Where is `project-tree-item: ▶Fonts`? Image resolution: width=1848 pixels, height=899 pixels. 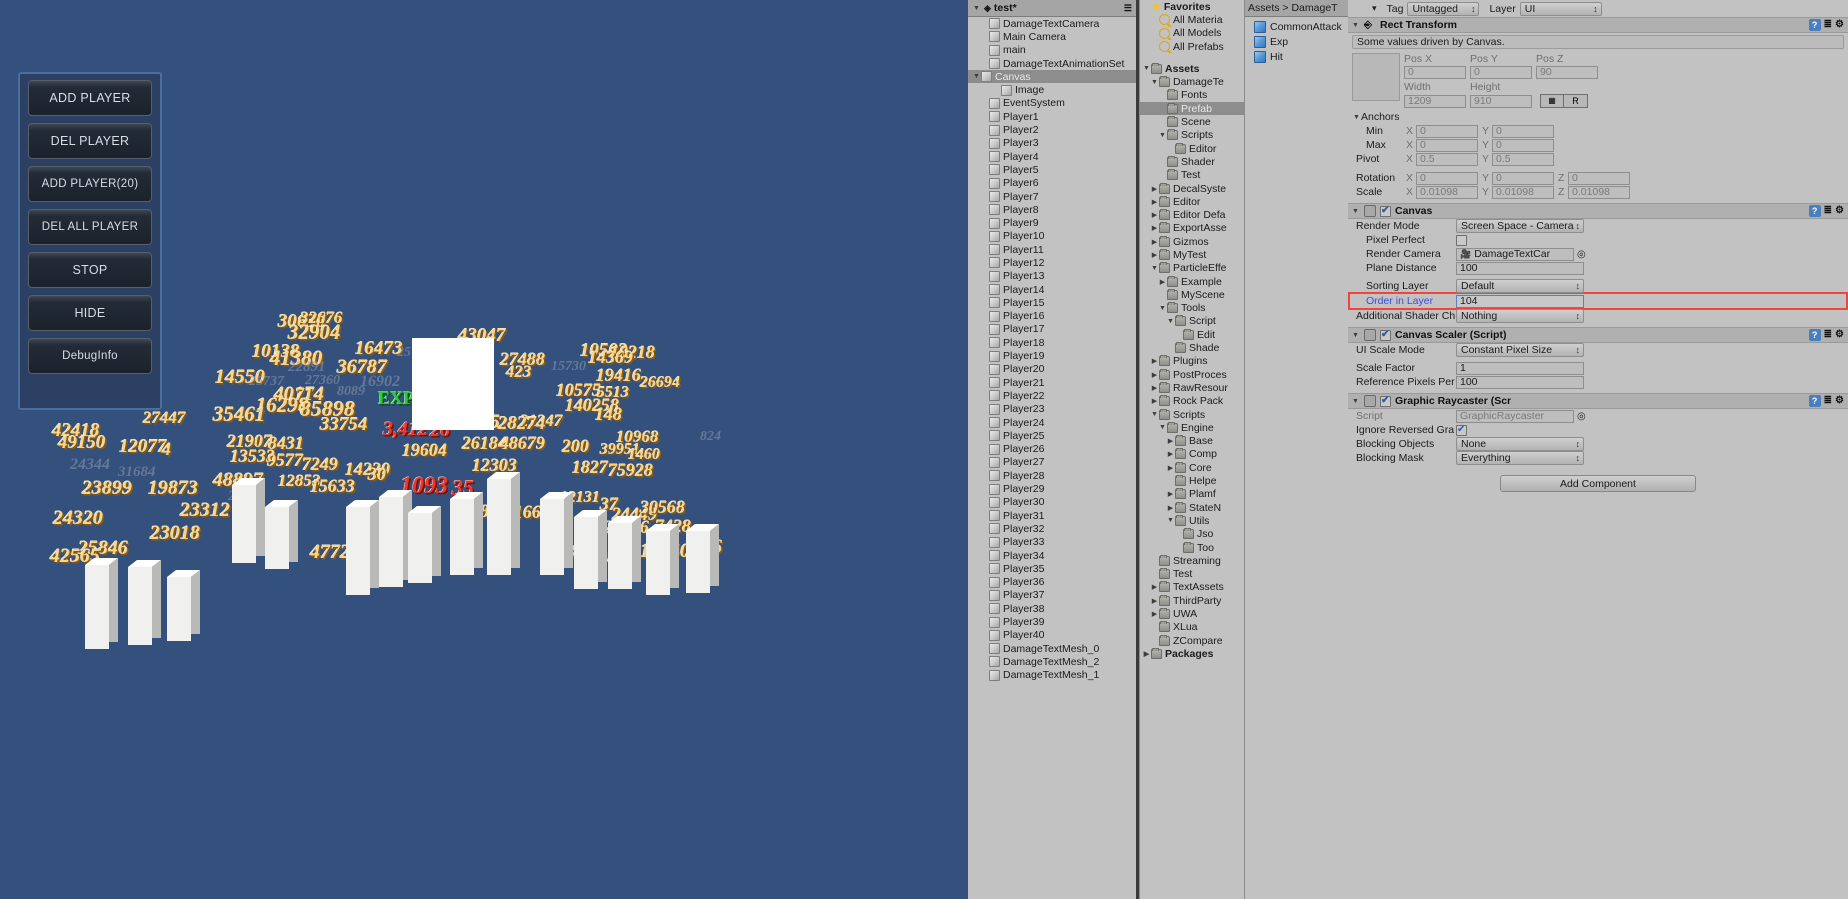 project-tree-item: ▶Fonts is located at coordinates (1192, 95).